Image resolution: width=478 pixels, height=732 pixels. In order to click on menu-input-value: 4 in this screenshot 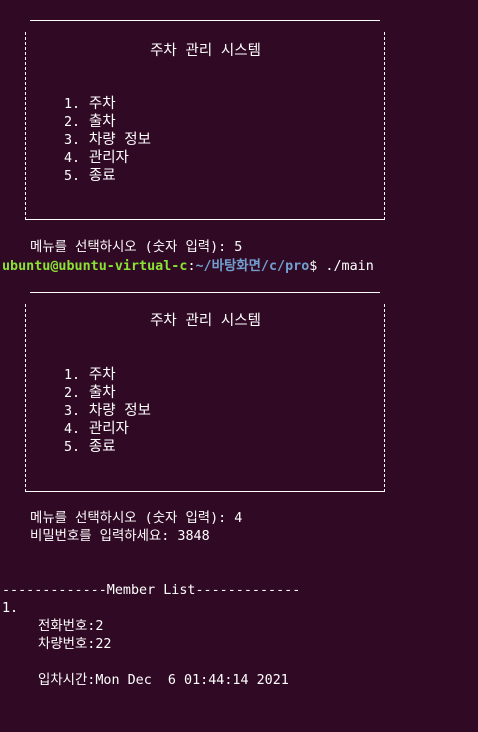, I will do `click(238, 518)`.